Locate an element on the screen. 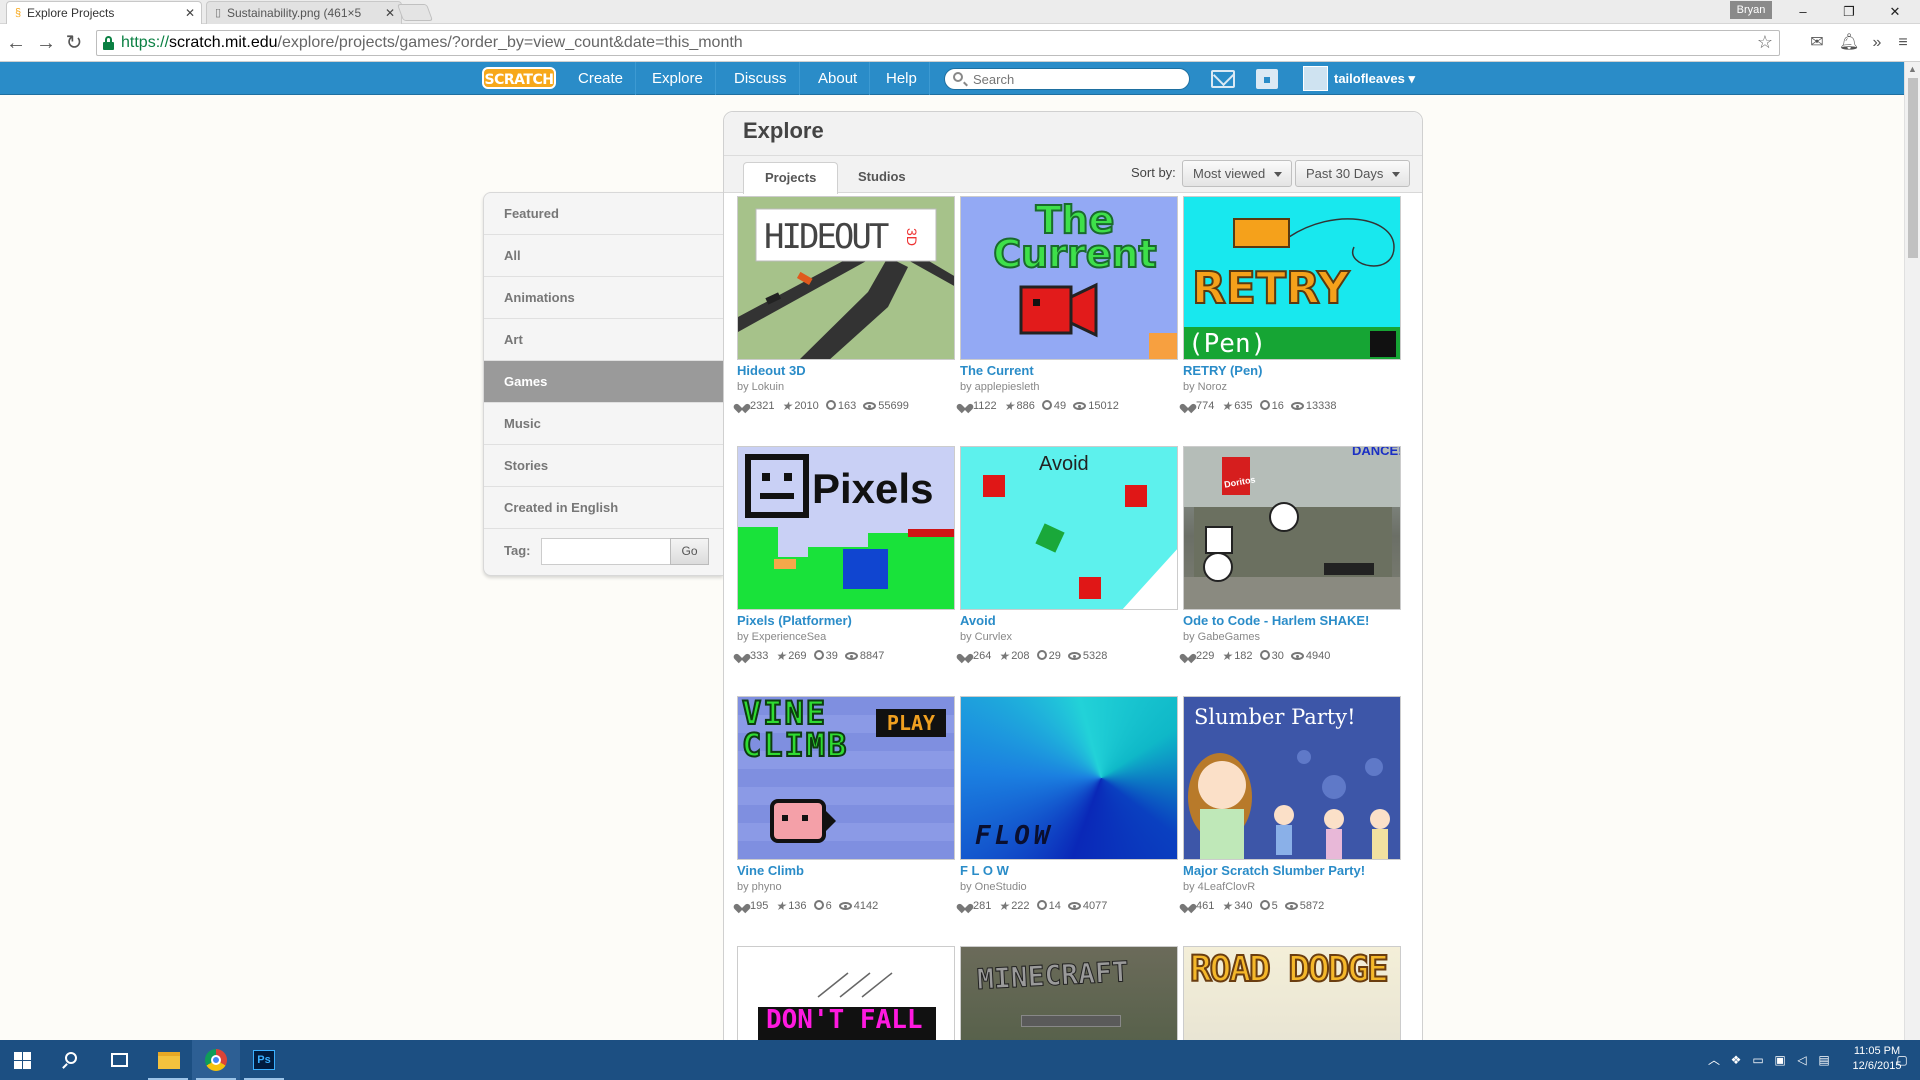 The height and width of the screenshot is (1080, 1920). project-thumbnail: Pixels is located at coordinates (846, 528).